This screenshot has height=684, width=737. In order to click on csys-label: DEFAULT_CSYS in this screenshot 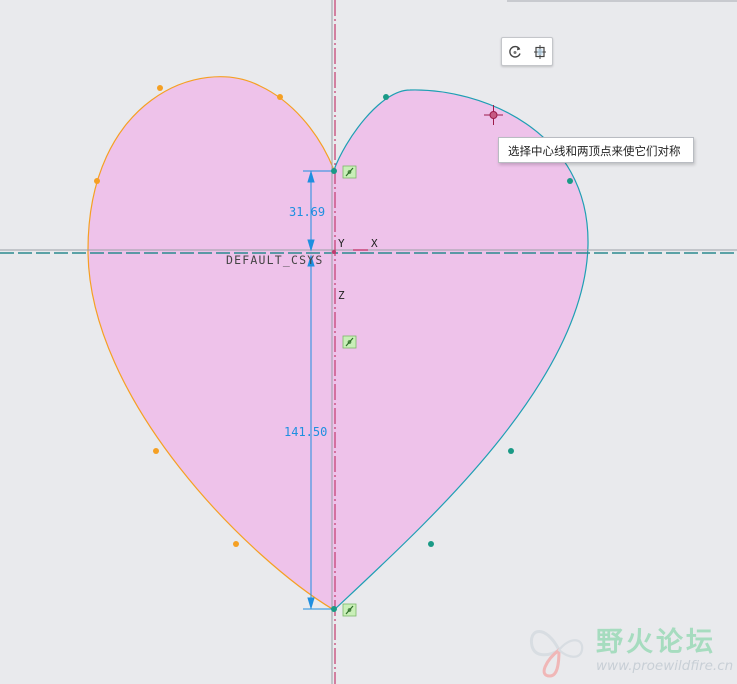, I will do `click(274, 260)`.